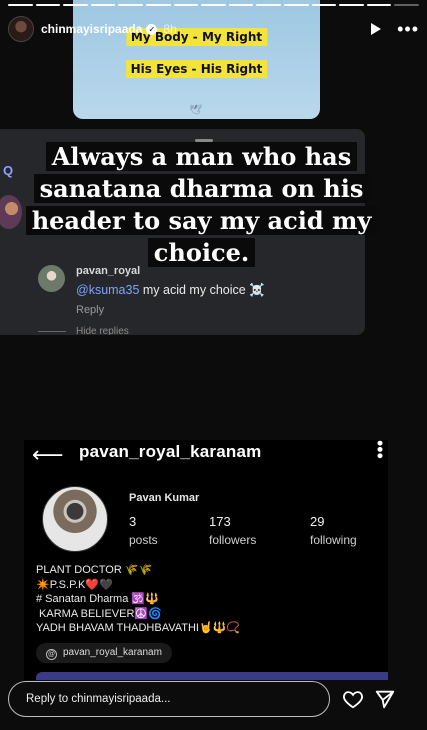  Describe the element at coordinates (201, 156) in the screenshot. I see `caption-line-1: Always a man who has` at that location.